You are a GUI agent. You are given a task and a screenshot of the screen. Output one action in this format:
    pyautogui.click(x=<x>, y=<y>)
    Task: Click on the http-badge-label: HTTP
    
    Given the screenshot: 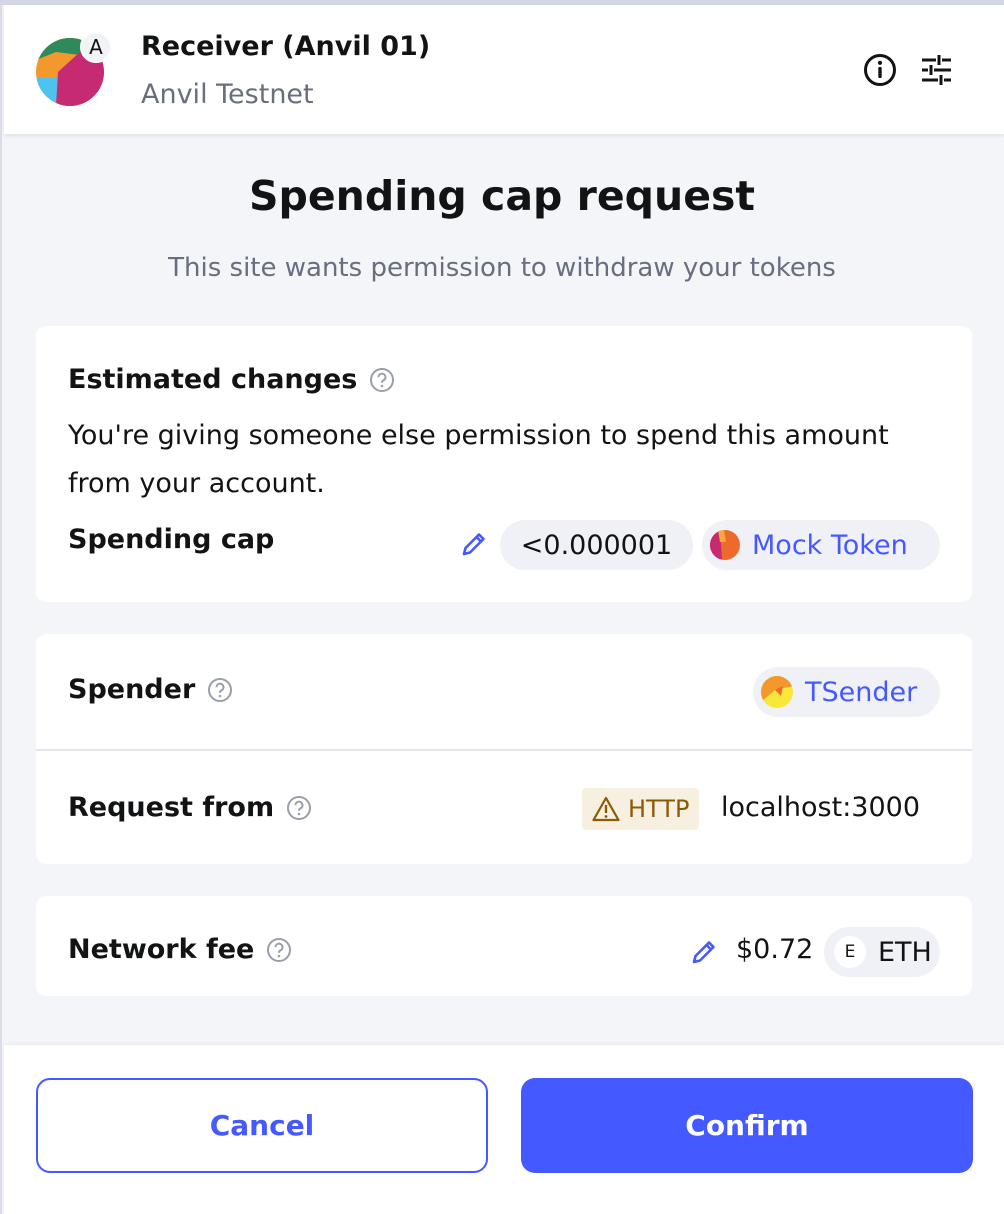 What is the action you would take?
    pyautogui.click(x=659, y=809)
    